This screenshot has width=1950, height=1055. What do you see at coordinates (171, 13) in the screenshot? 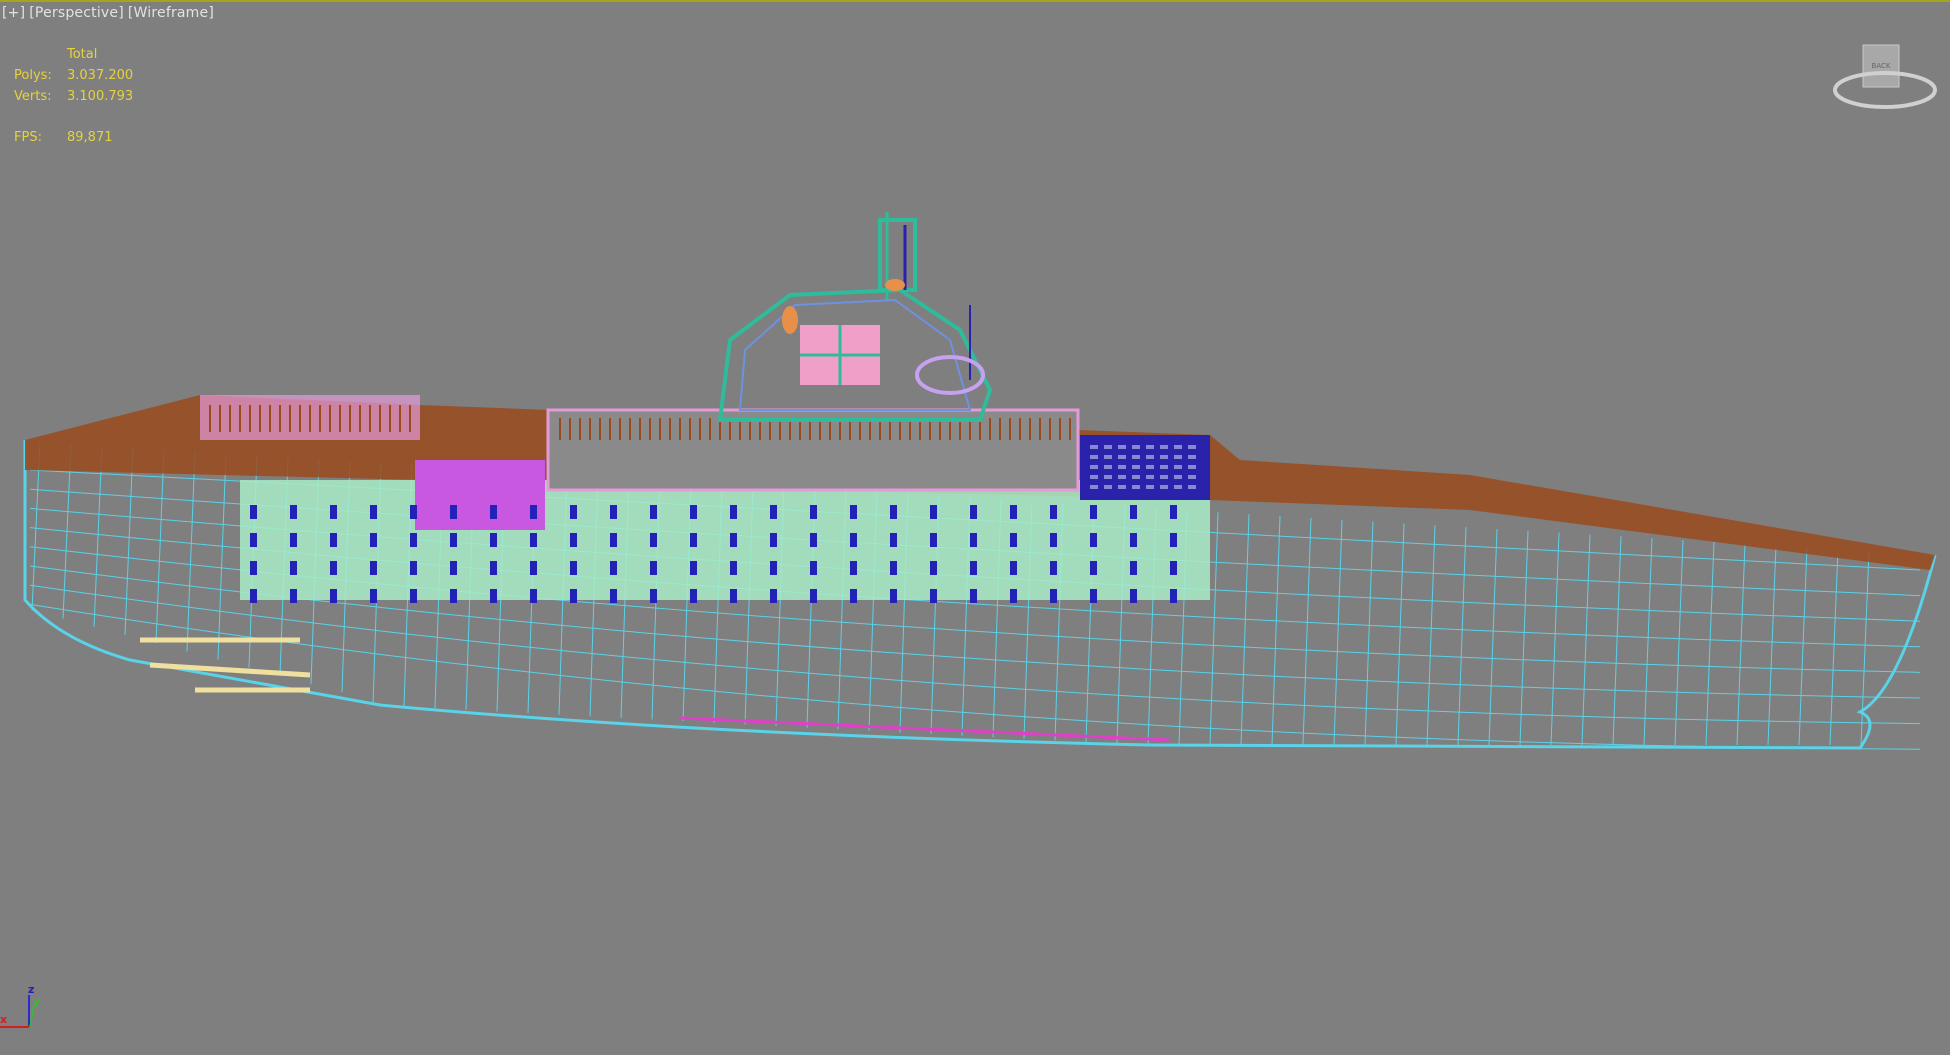
I see `viewport-shading-menu: [Wireframe]` at bounding box center [171, 13].